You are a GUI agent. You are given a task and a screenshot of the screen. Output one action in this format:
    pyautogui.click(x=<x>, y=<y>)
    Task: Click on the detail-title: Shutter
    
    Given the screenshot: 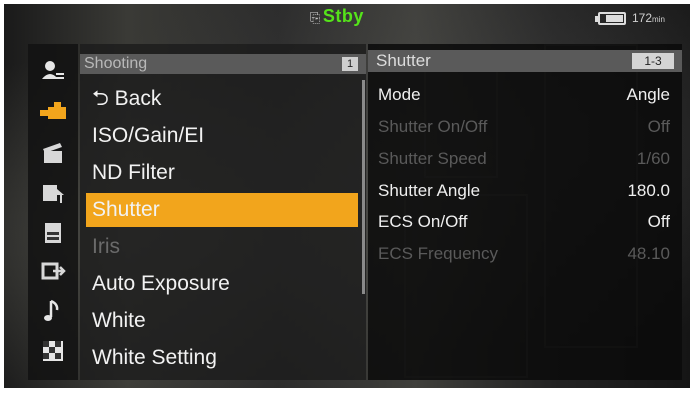 What is the action you would take?
    pyautogui.click(x=403, y=60)
    